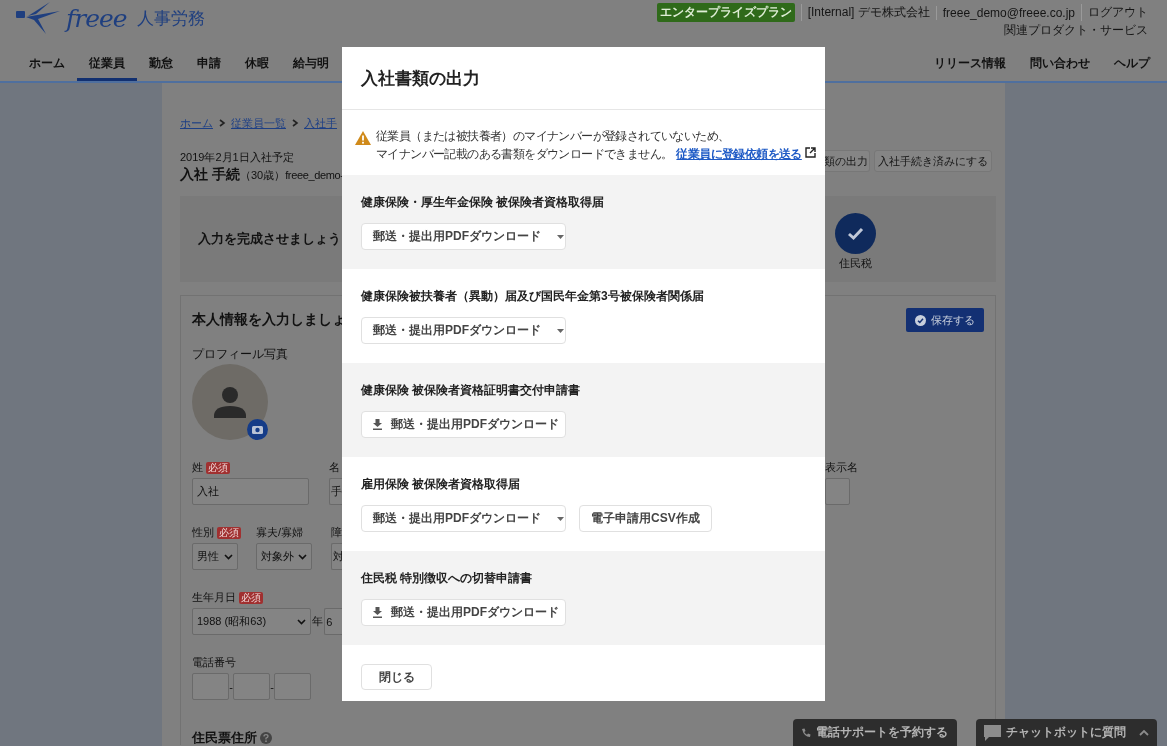  Describe the element at coordinates (214, 597) in the screenshot. I see `field-label: 生年月日` at that location.